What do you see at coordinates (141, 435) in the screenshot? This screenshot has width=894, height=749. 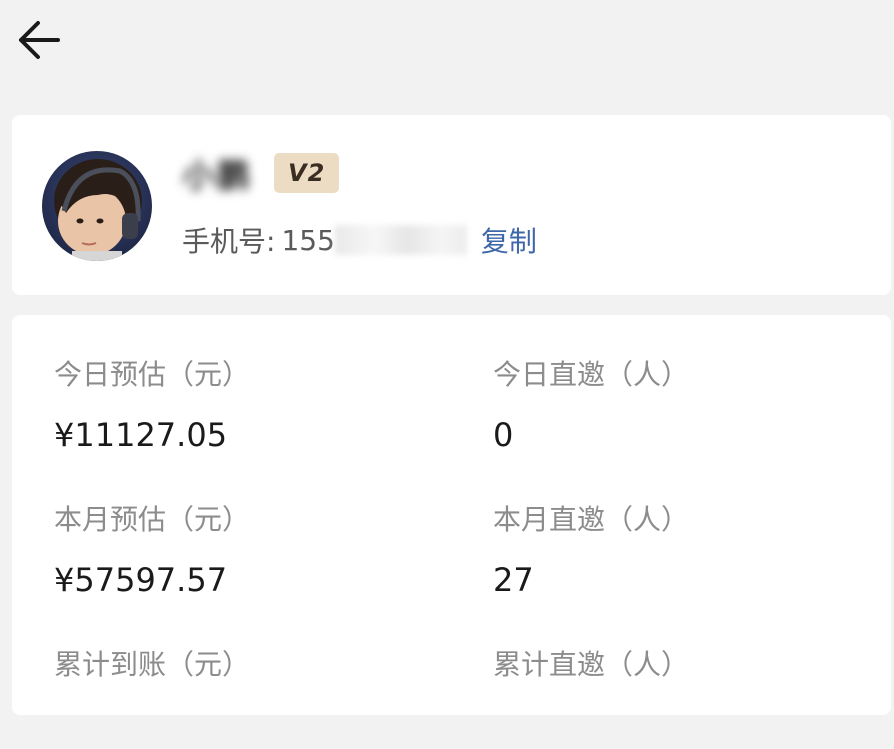 I see `stat-value: ¥11127.05` at bounding box center [141, 435].